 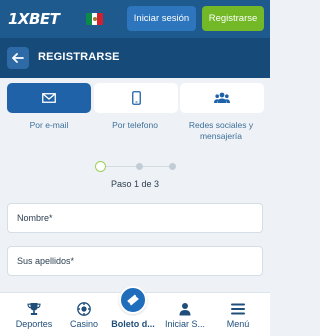 I want to click on back-button, so click(x=18, y=58).